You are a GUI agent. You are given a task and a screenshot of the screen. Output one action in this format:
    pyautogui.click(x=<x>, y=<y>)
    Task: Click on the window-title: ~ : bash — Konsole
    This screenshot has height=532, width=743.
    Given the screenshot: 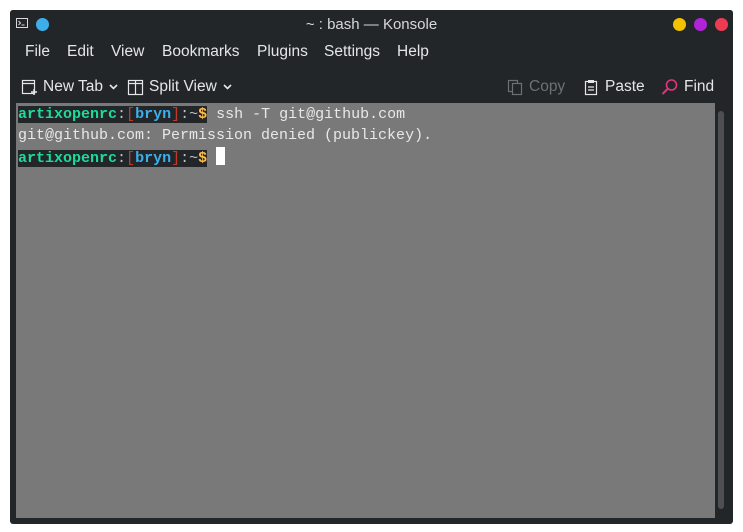 What is the action you would take?
    pyautogui.click(x=371, y=24)
    